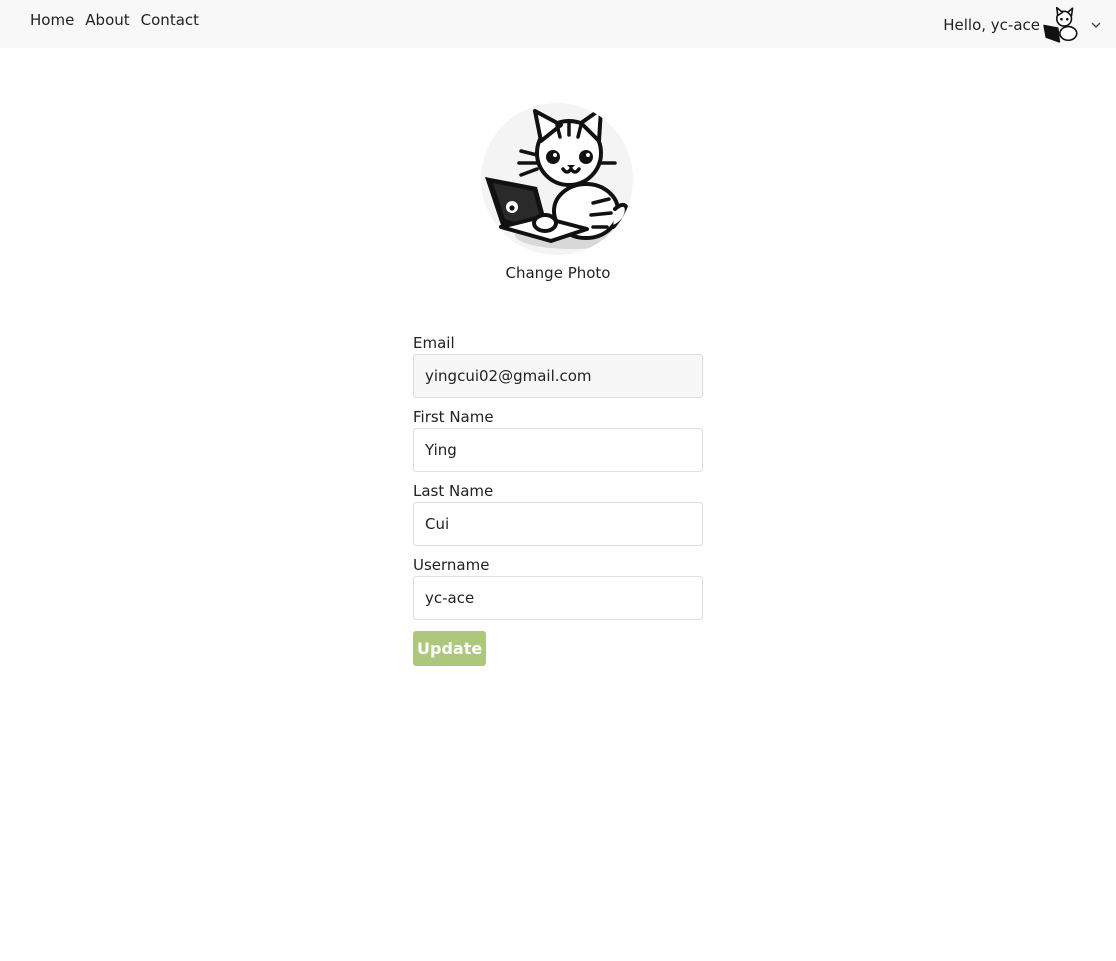 The width and height of the screenshot is (1116, 961). I want to click on user-menu: Hello, yc-ace, so click(1022, 25).